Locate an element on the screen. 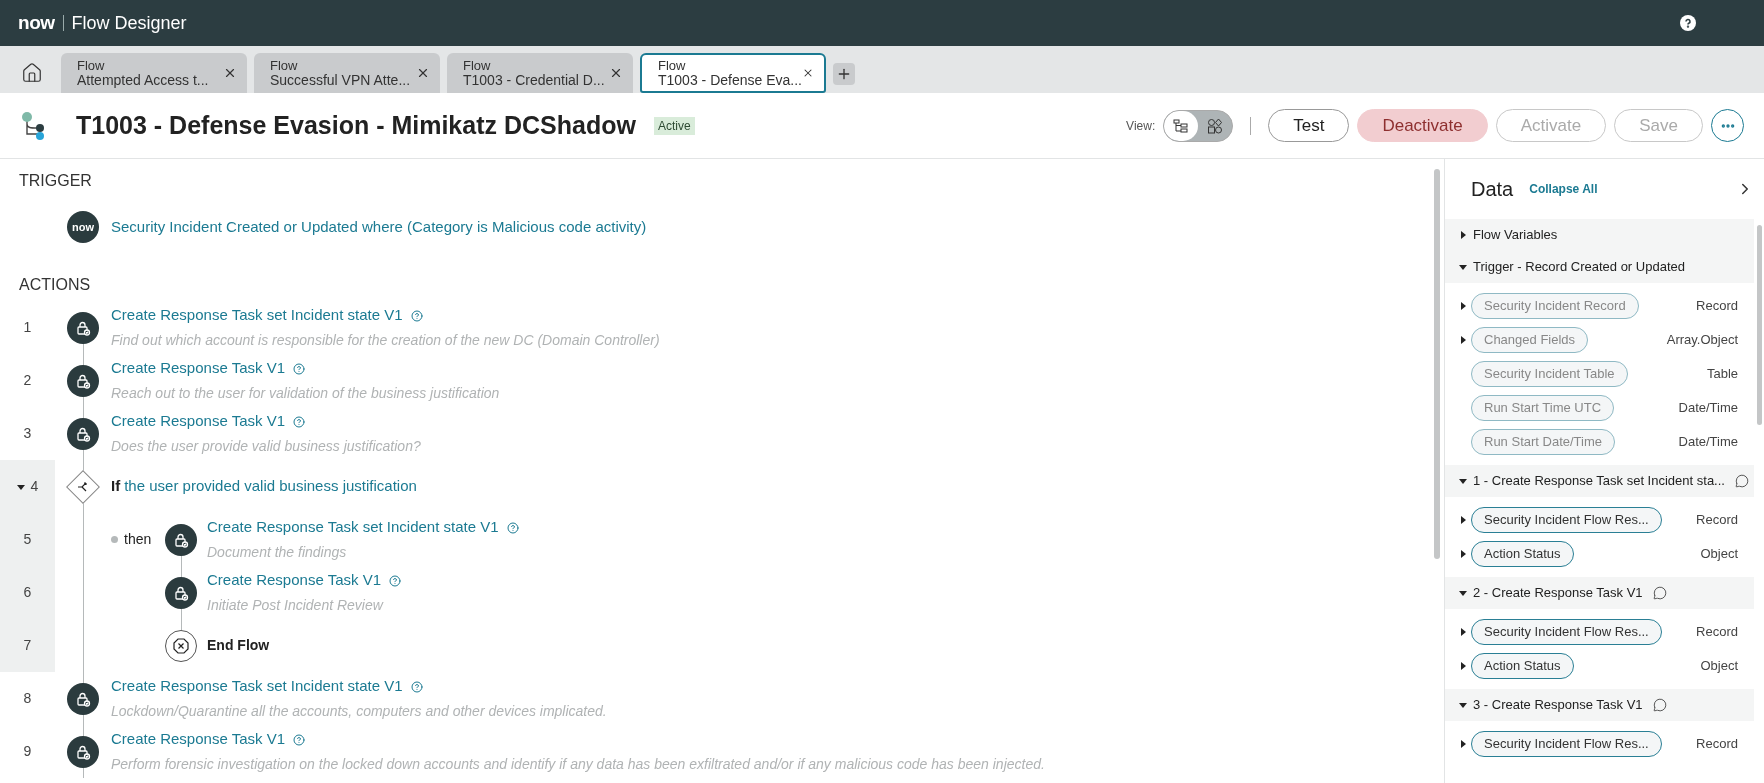 The height and width of the screenshot is (783, 1764). step-number: 2 is located at coordinates (27, 380).